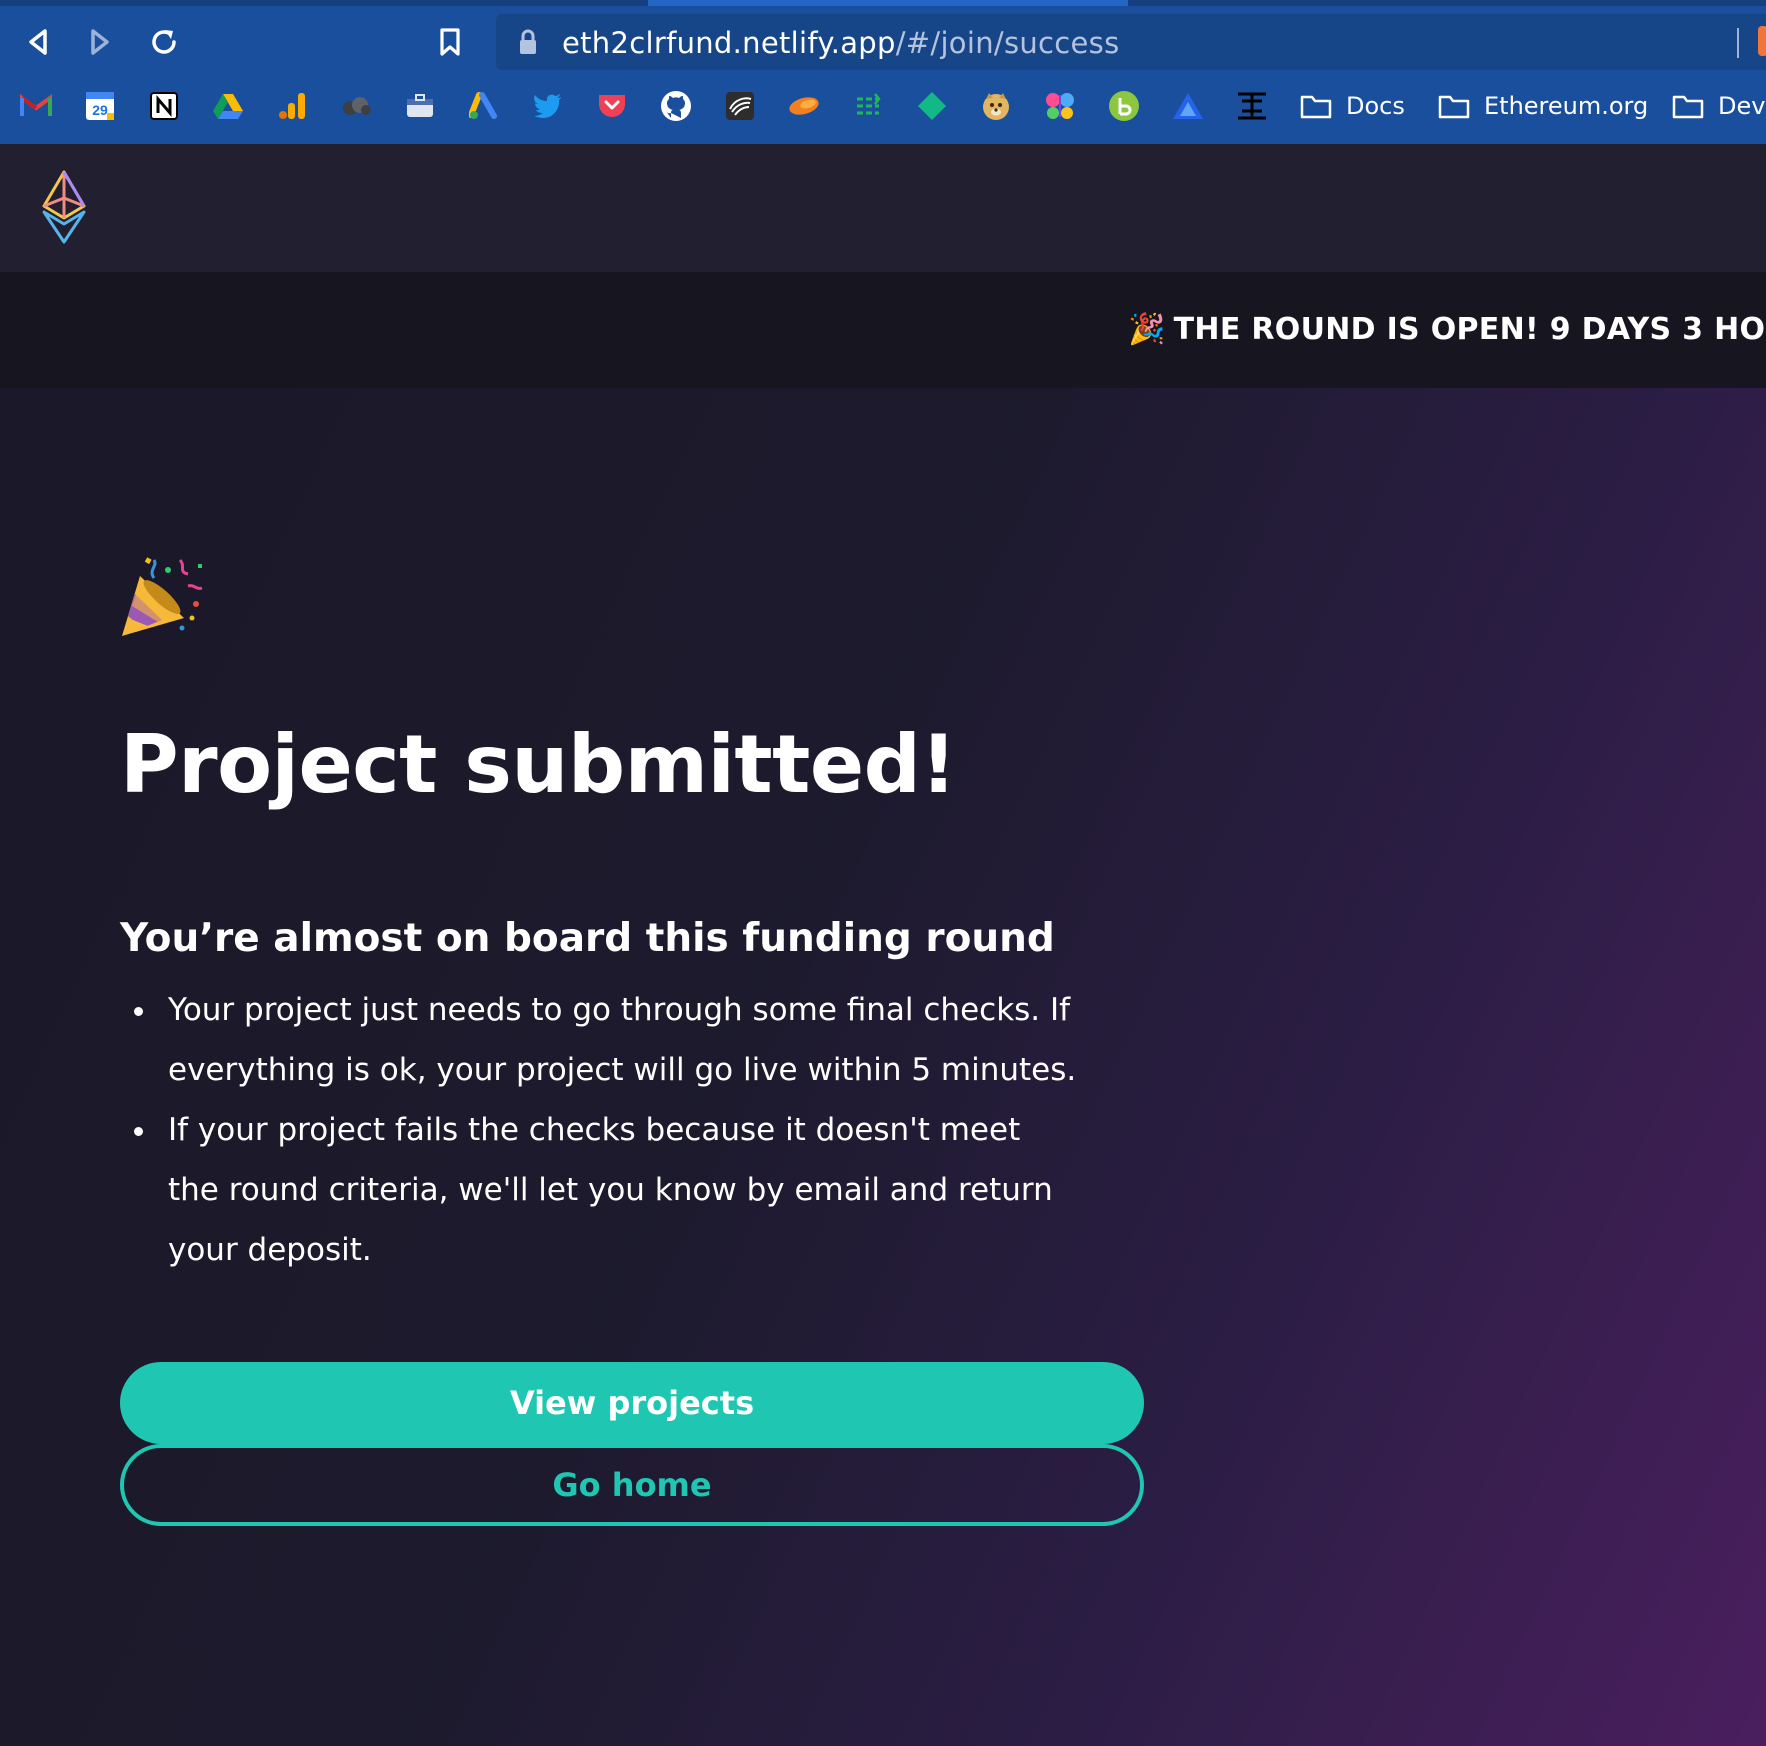 The width and height of the screenshot is (1766, 1746). What do you see at coordinates (100, 110) in the screenshot?
I see `calendar-day: 29` at bounding box center [100, 110].